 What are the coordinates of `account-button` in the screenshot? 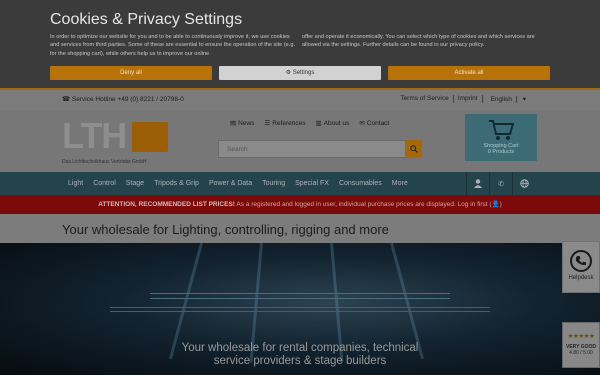 It's located at (477, 183).